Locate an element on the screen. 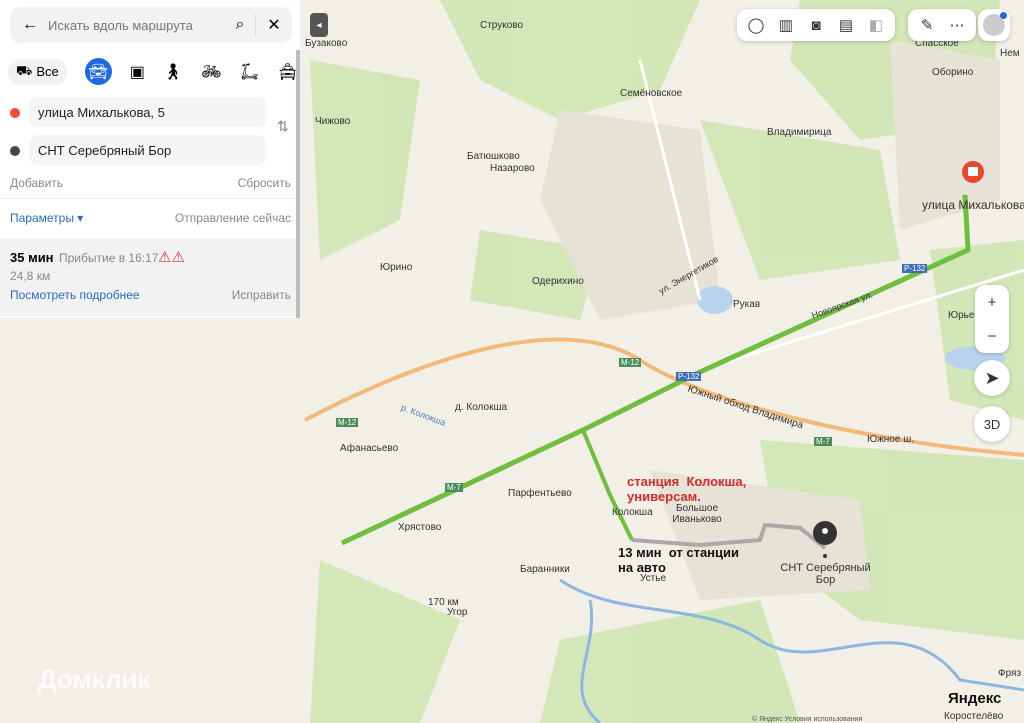 The width and height of the screenshot is (1024, 723). map-label: Баранники is located at coordinates (545, 569).